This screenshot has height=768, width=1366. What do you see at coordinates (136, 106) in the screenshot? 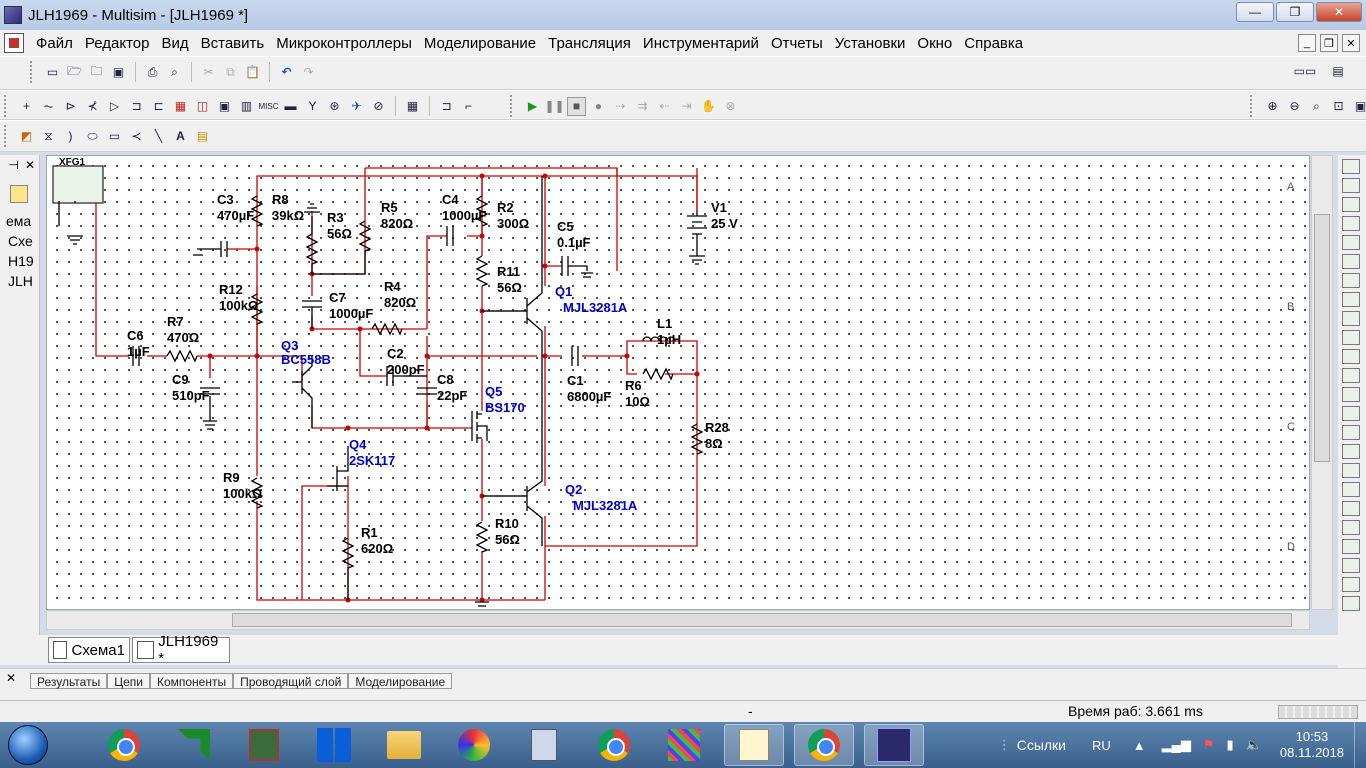
I see `ttl-icon: ⊐` at bounding box center [136, 106].